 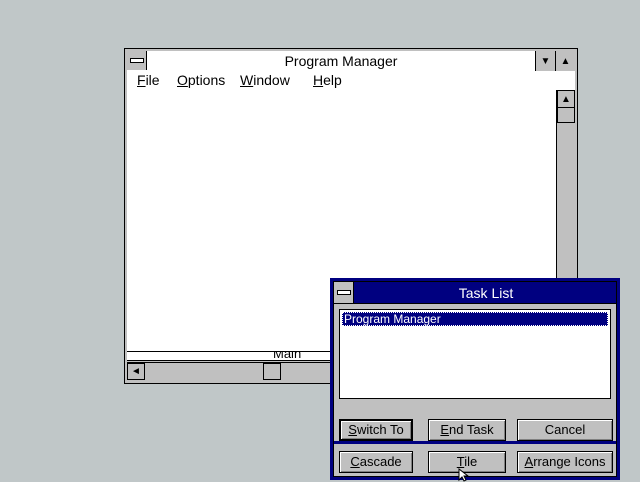 I want to click on end-task-label: nd Task, so click(x=471, y=429).